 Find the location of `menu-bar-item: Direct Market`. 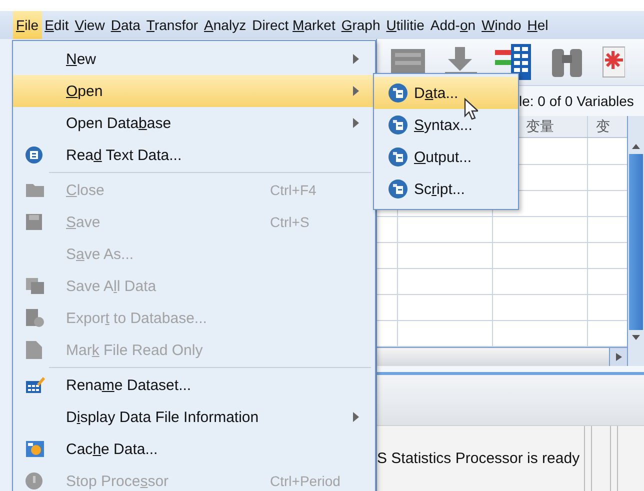

menu-bar-item: Direct Market is located at coordinates (293, 25).